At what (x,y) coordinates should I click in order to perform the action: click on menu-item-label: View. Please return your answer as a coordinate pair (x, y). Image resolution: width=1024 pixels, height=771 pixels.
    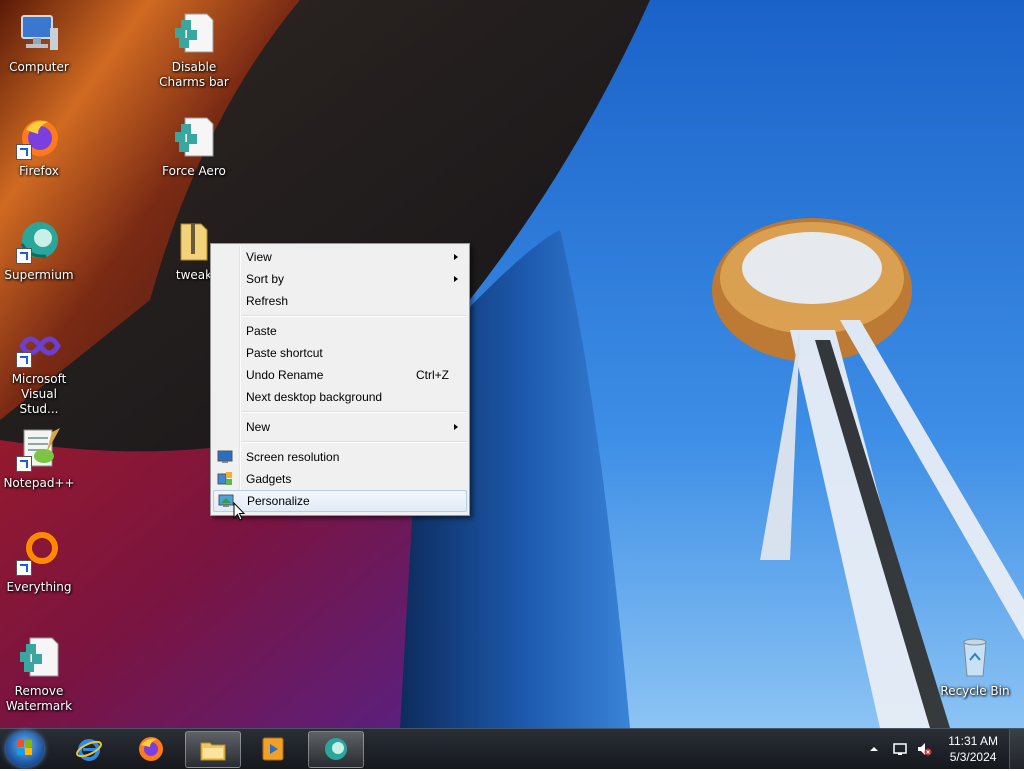
    Looking at the image, I should click on (259, 257).